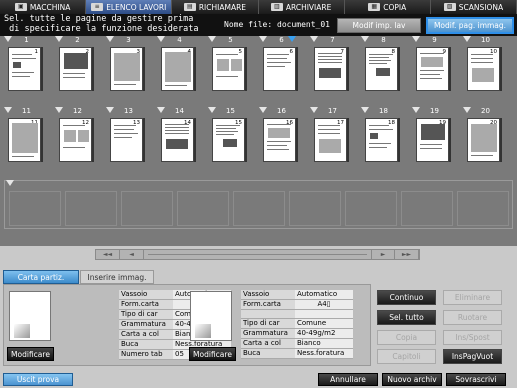  I want to click on page-preview: 9, so click(432, 69).